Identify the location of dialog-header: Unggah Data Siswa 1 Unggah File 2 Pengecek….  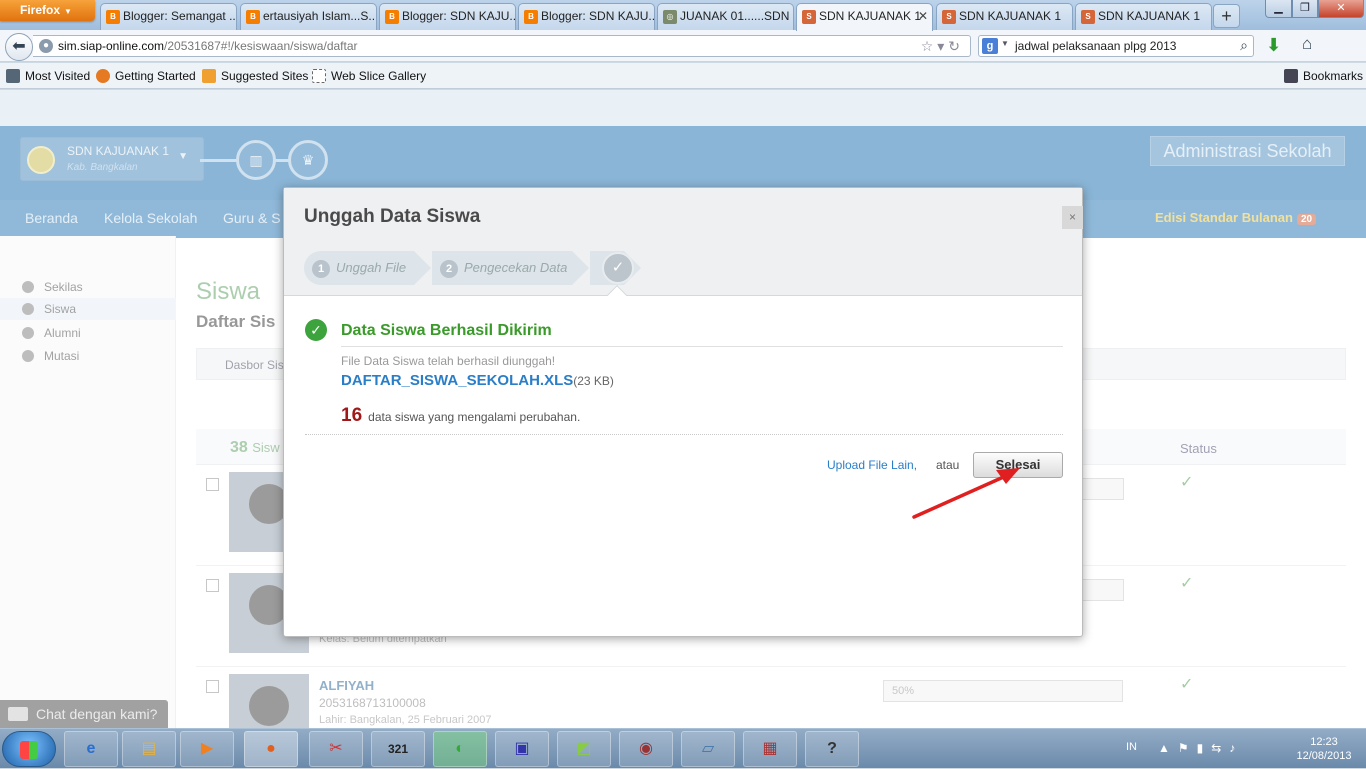
(683, 242).